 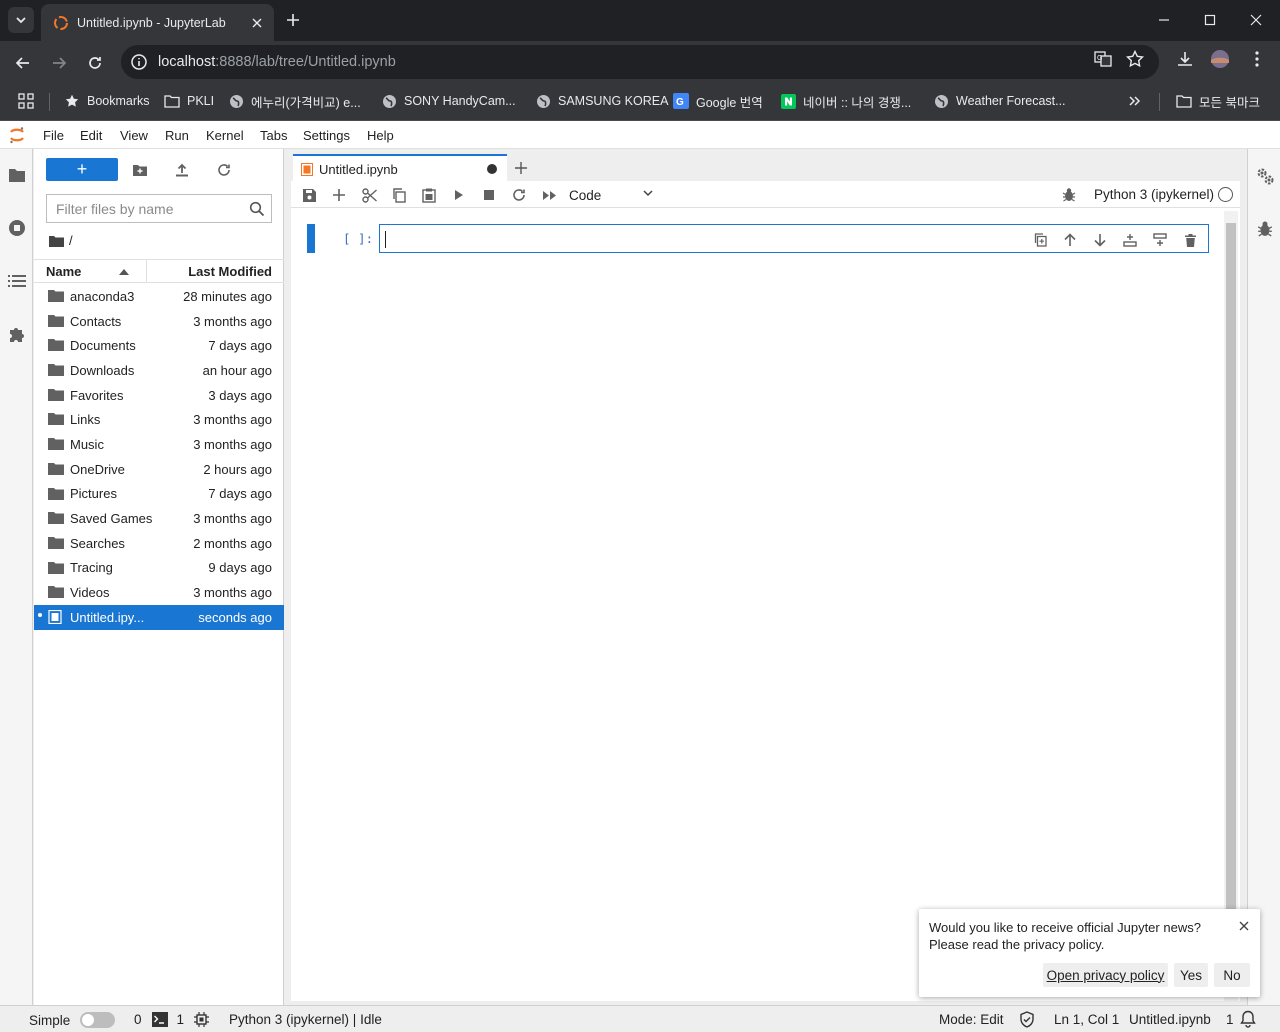 What do you see at coordinates (159, 296) in the screenshot?
I see `file-row-folder: anaconda3 28 minutes ago` at bounding box center [159, 296].